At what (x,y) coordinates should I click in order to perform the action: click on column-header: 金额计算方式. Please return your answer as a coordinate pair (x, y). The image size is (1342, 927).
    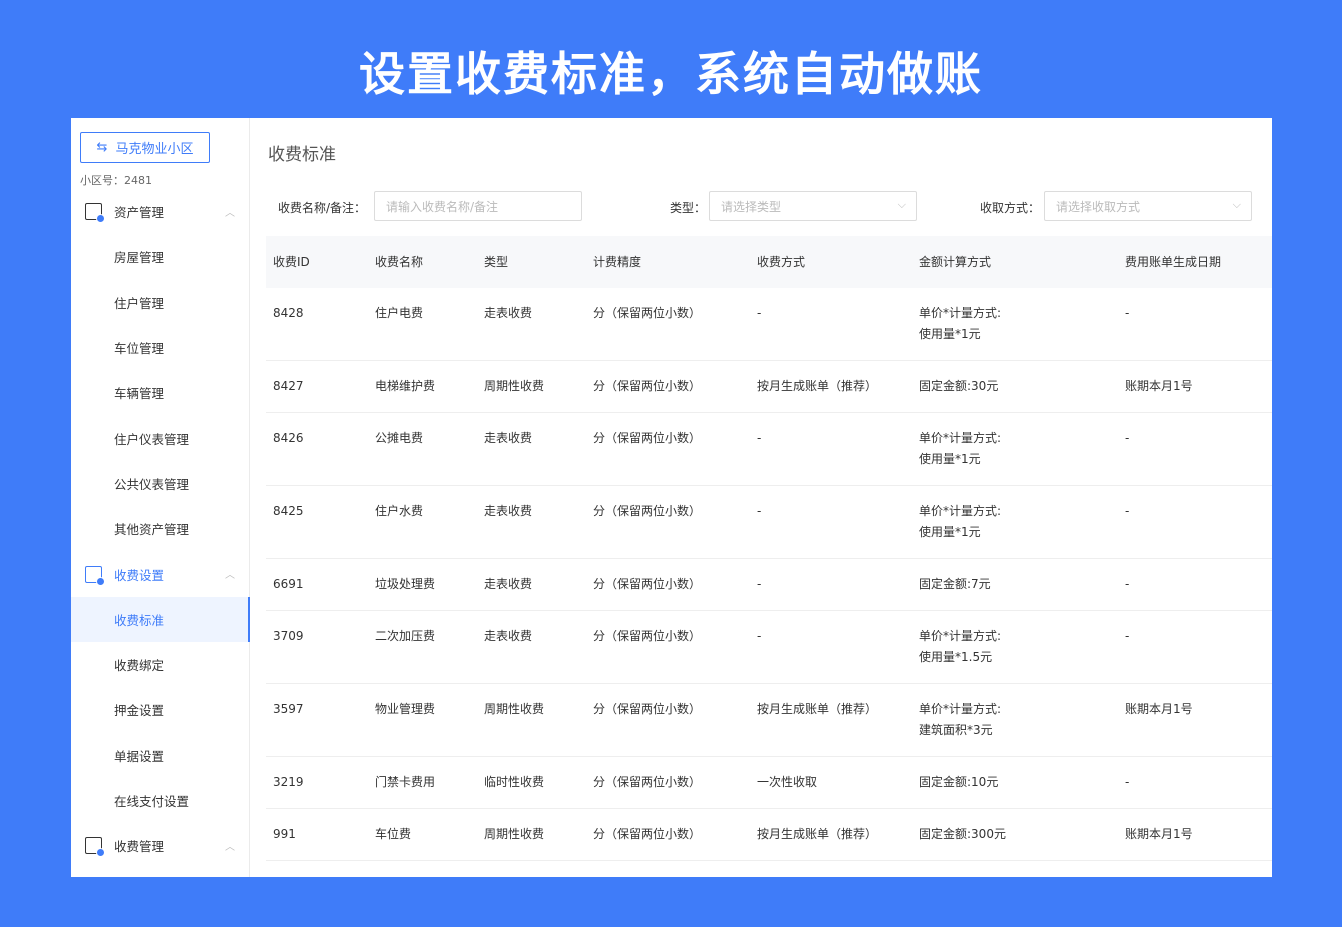
    Looking at the image, I should click on (955, 261).